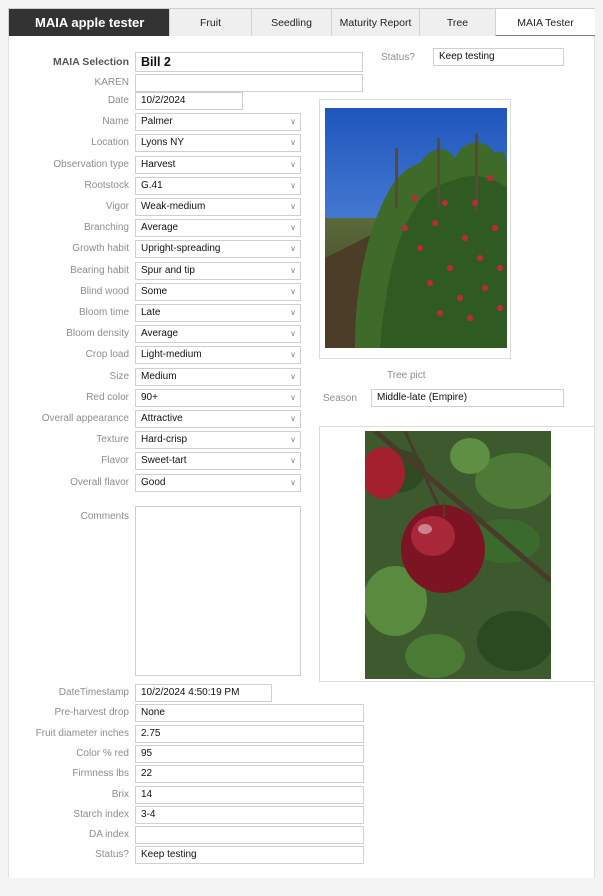 The width and height of the screenshot is (603, 896). Describe the element at coordinates (118, 100) in the screenshot. I see `field-label: Date` at that location.